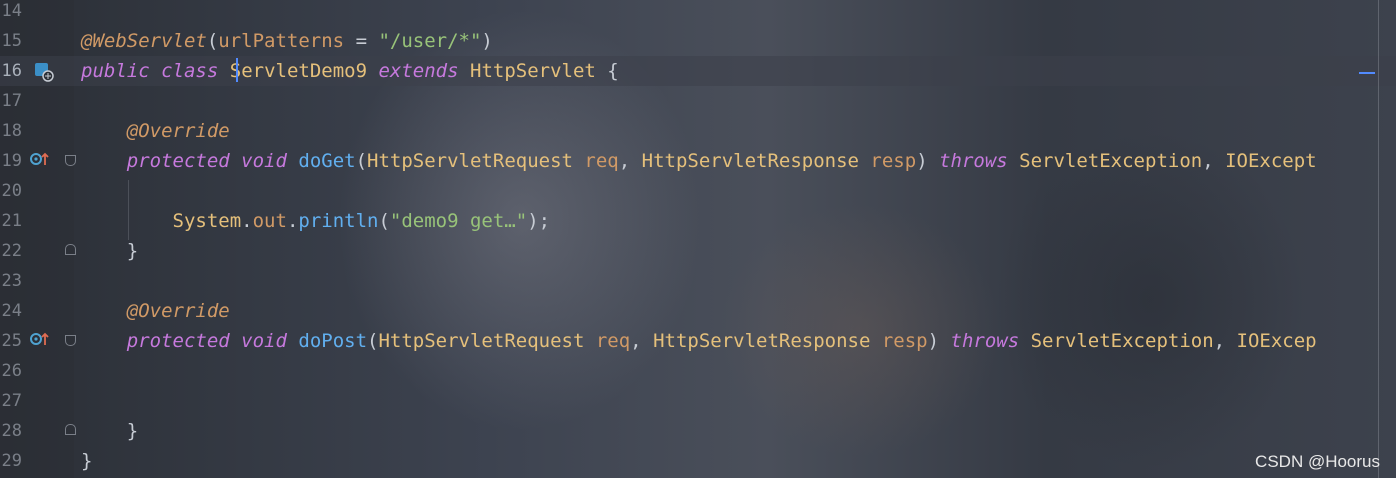  What do you see at coordinates (11, 251) in the screenshot?
I see `line-number: 22` at bounding box center [11, 251].